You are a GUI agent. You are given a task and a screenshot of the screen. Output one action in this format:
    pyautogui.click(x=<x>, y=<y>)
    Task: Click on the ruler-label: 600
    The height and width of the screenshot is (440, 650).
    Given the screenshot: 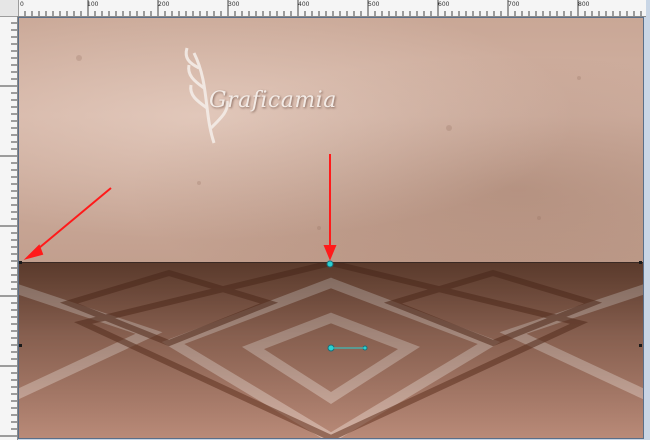 What is the action you would take?
    pyautogui.click(x=444, y=4)
    